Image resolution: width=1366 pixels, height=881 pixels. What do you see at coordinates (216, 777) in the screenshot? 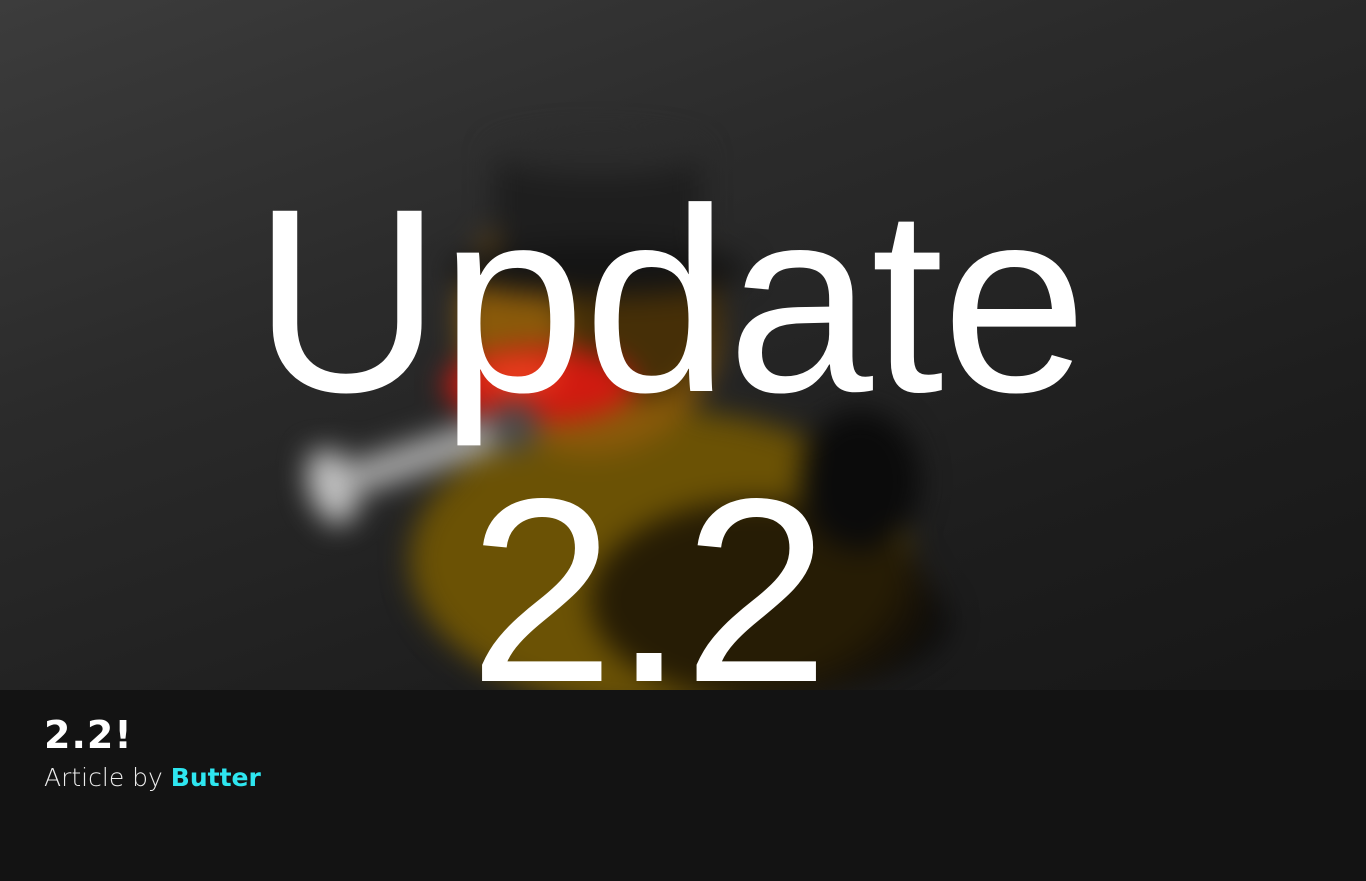
I see `author-link: Butter` at bounding box center [216, 777].